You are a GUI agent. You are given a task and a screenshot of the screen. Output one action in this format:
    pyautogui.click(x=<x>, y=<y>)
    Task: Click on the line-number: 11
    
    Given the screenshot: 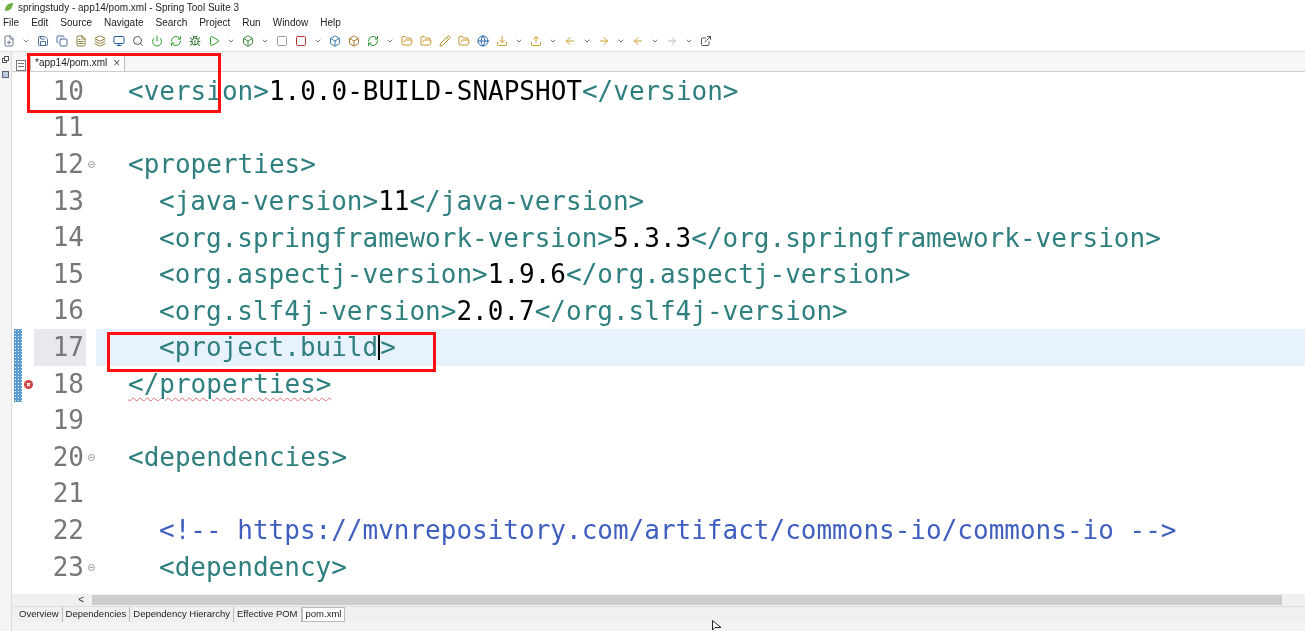 What is the action you would take?
    pyautogui.click(x=68, y=128)
    